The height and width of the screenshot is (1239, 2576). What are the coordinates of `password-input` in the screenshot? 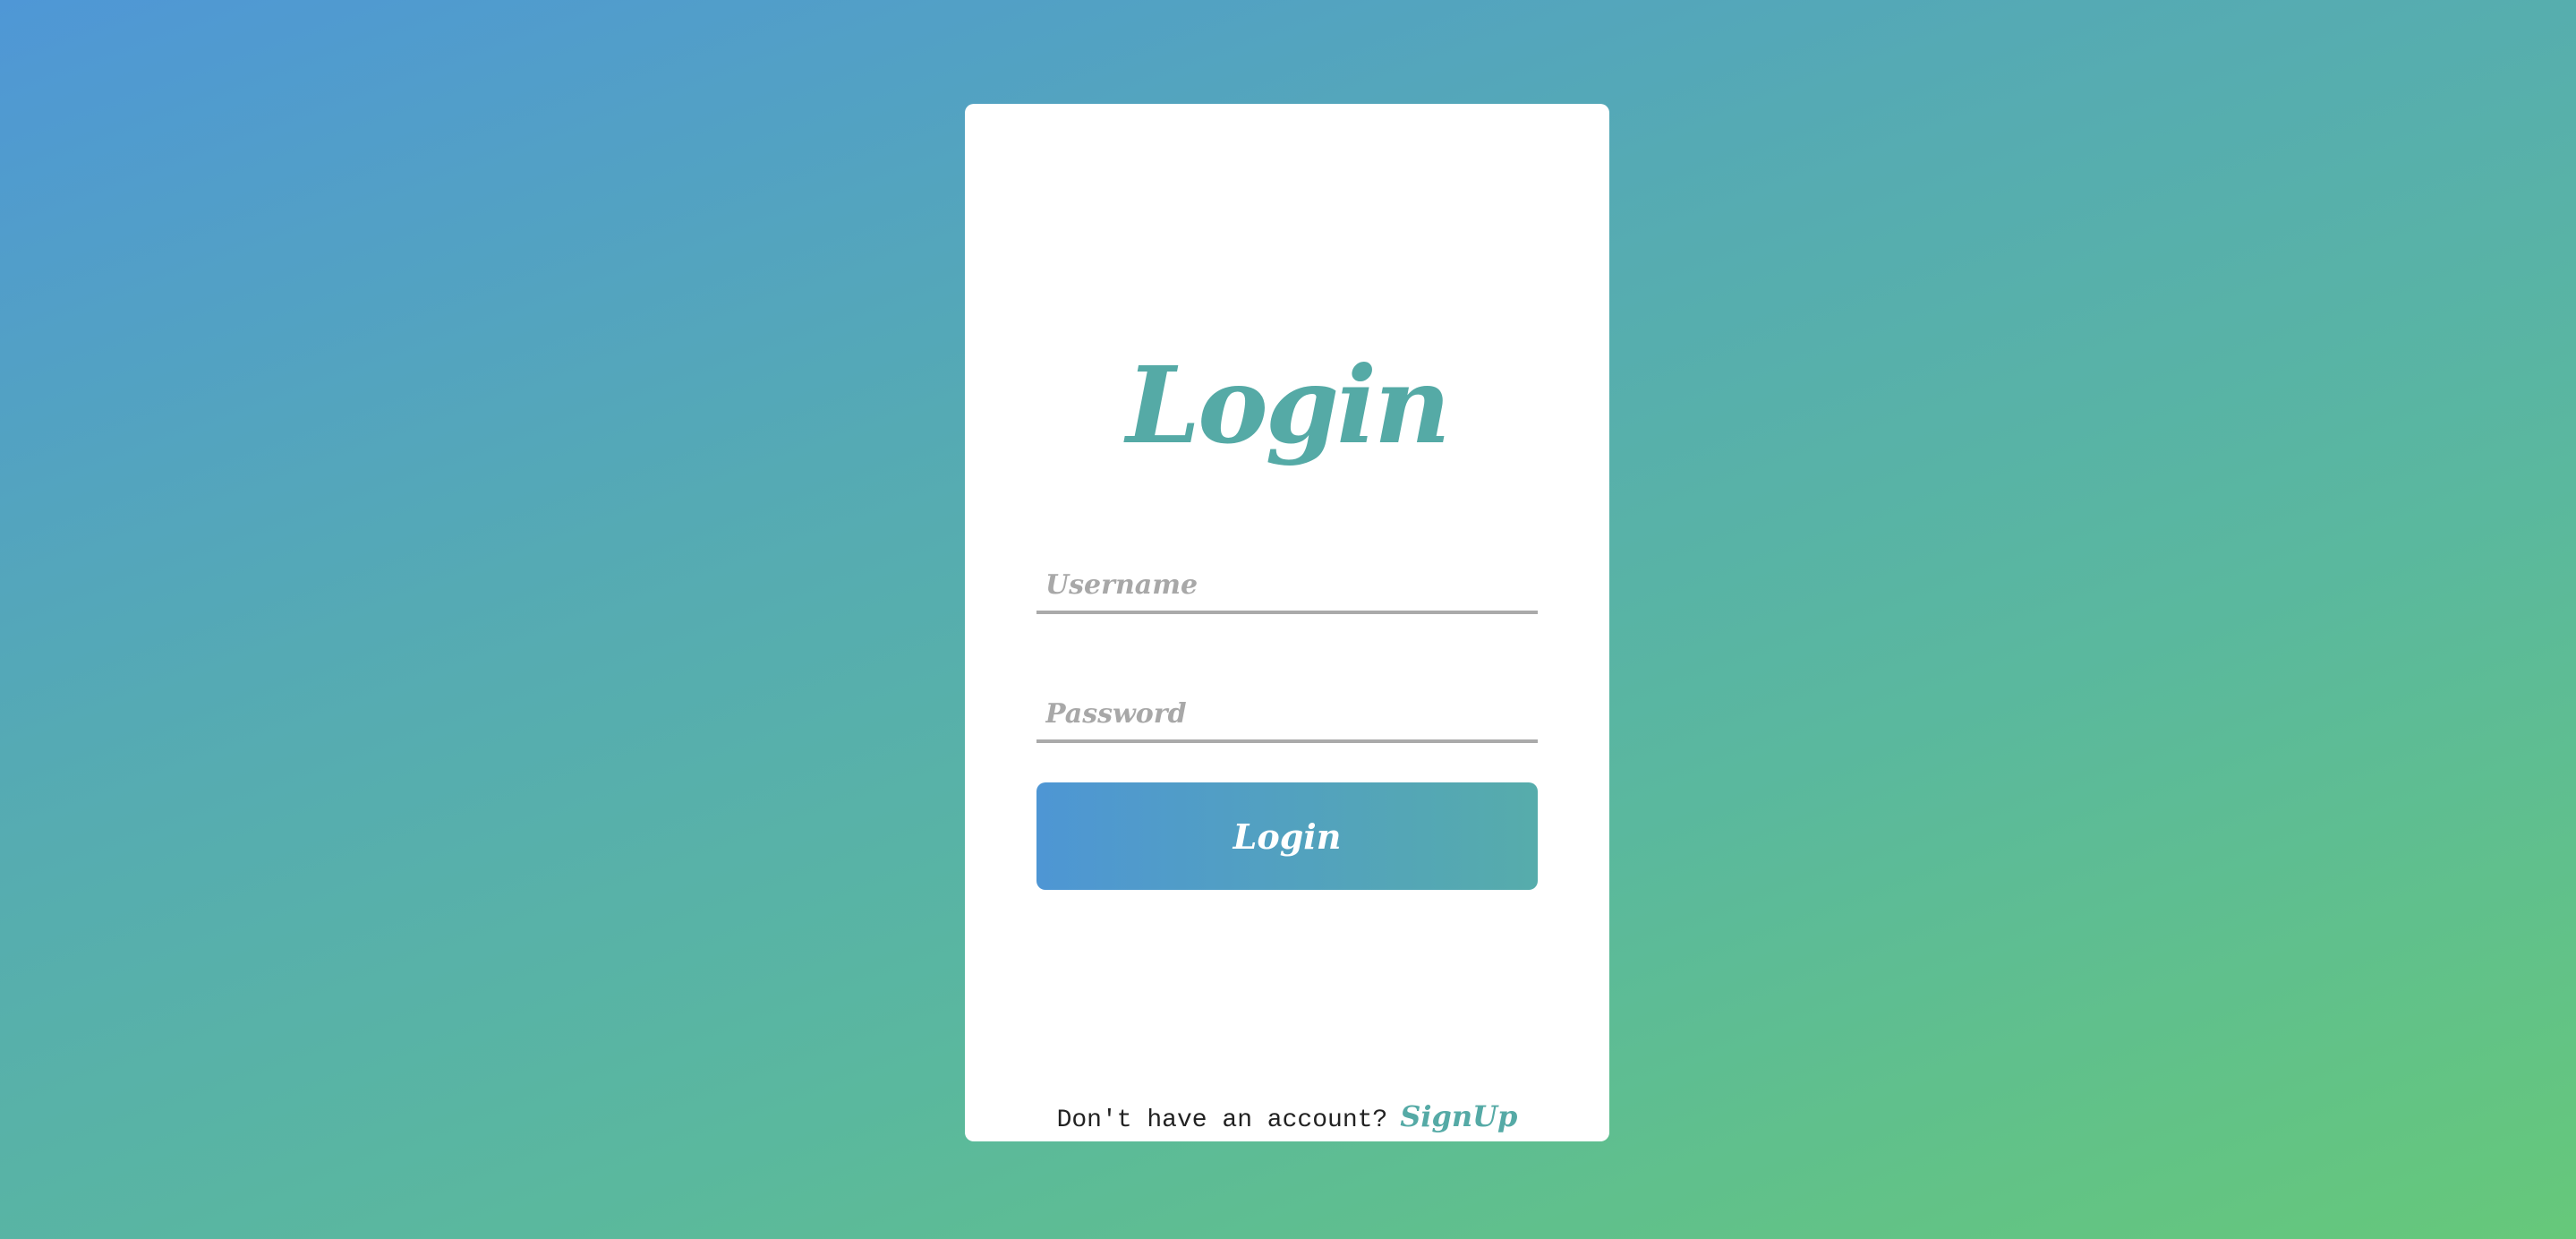 It's located at (1287, 715).